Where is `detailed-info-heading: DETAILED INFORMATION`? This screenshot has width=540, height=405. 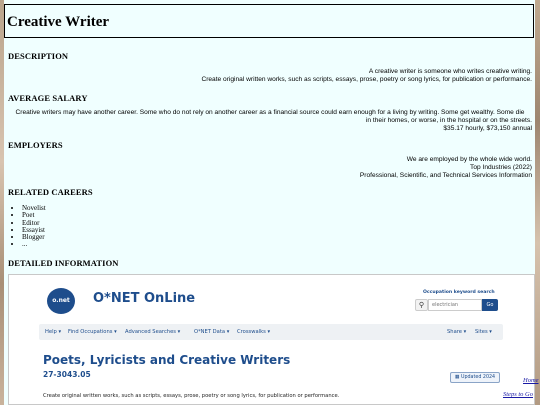
detailed-info-heading: DETAILED INFORMATION is located at coordinates (63, 263).